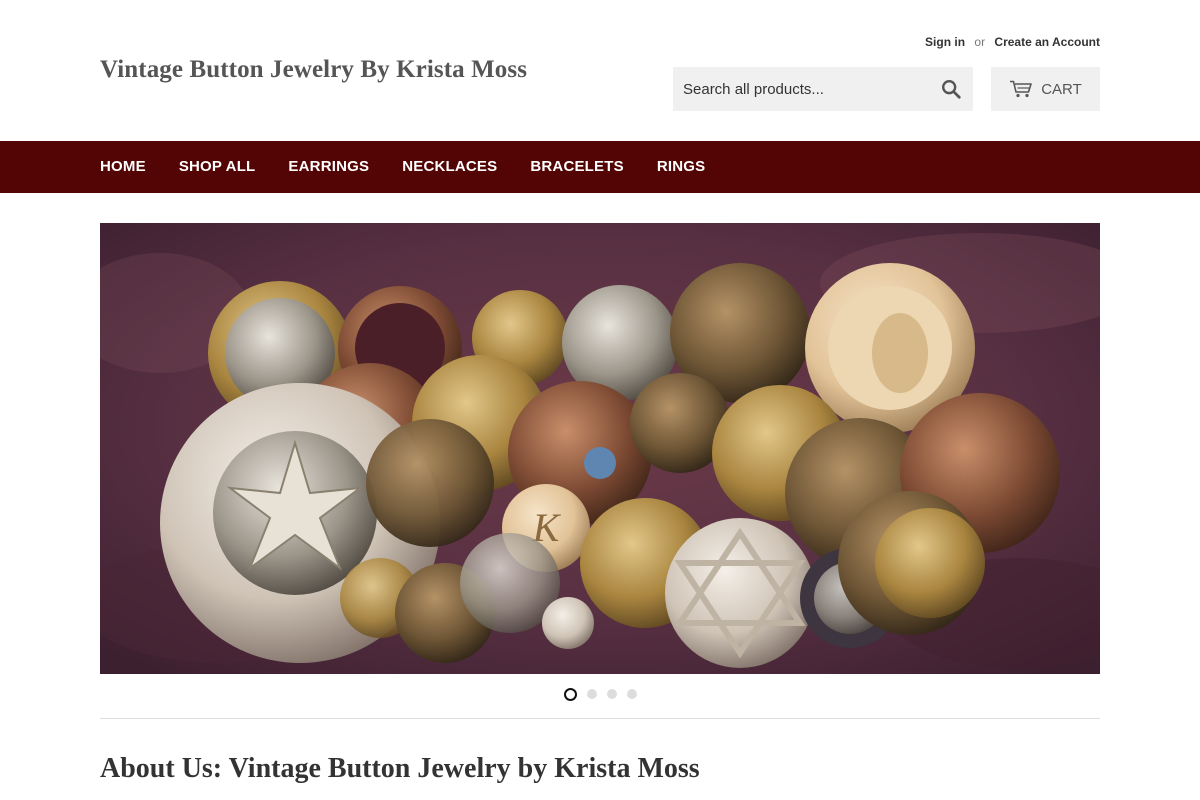  What do you see at coordinates (1061, 89) in the screenshot?
I see `cart-label: CART` at bounding box center [1061, 89].